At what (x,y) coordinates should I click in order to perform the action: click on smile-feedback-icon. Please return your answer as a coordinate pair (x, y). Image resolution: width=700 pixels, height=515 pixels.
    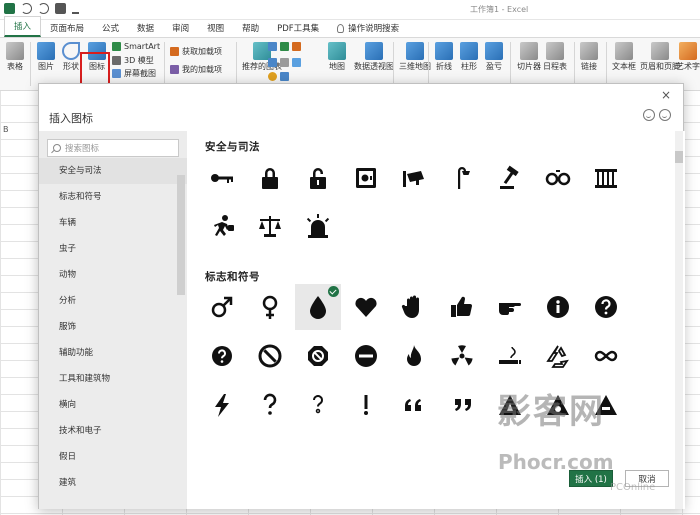
    Looking at the image, I should click on (649, 115).